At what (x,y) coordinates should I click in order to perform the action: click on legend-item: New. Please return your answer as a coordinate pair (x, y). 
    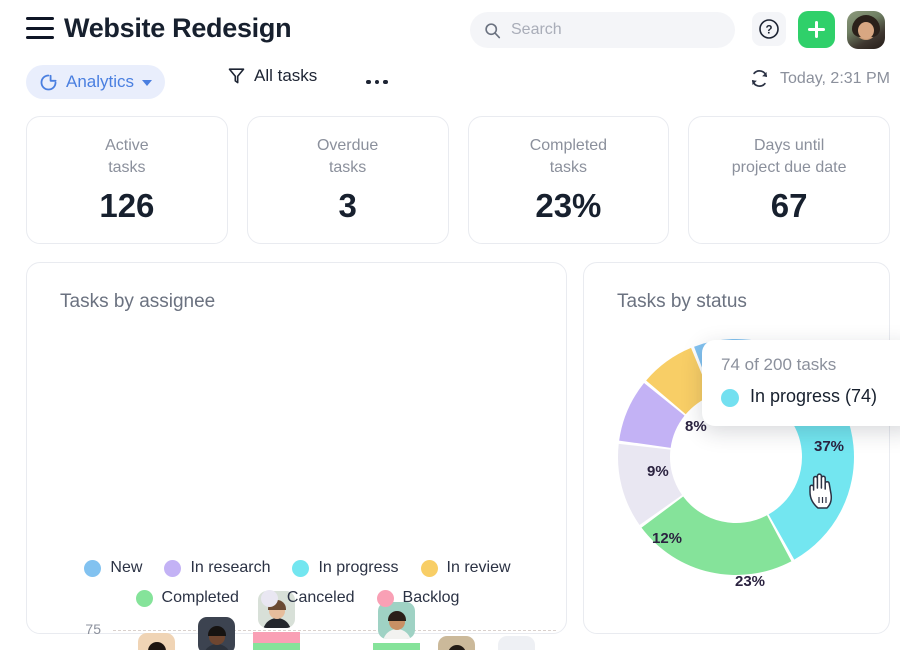
    Looking at the image, I should click on (113, 568).